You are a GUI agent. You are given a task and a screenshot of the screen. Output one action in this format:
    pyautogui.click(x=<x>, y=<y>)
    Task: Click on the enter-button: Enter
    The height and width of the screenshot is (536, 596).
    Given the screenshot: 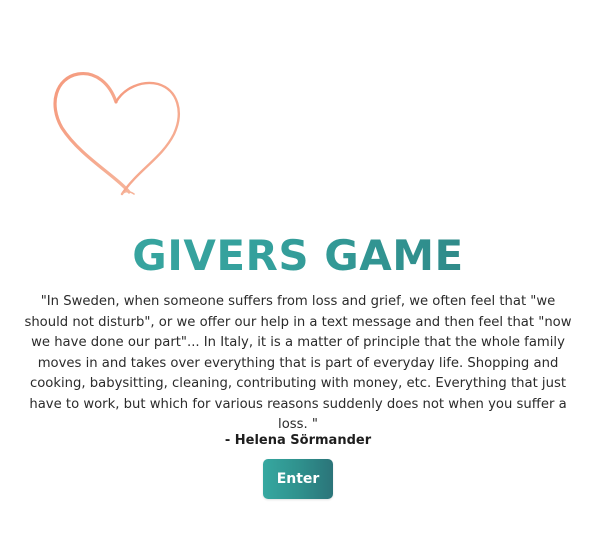 What is the action you would take?
    pyautogui.click(x=298, y=479)
    